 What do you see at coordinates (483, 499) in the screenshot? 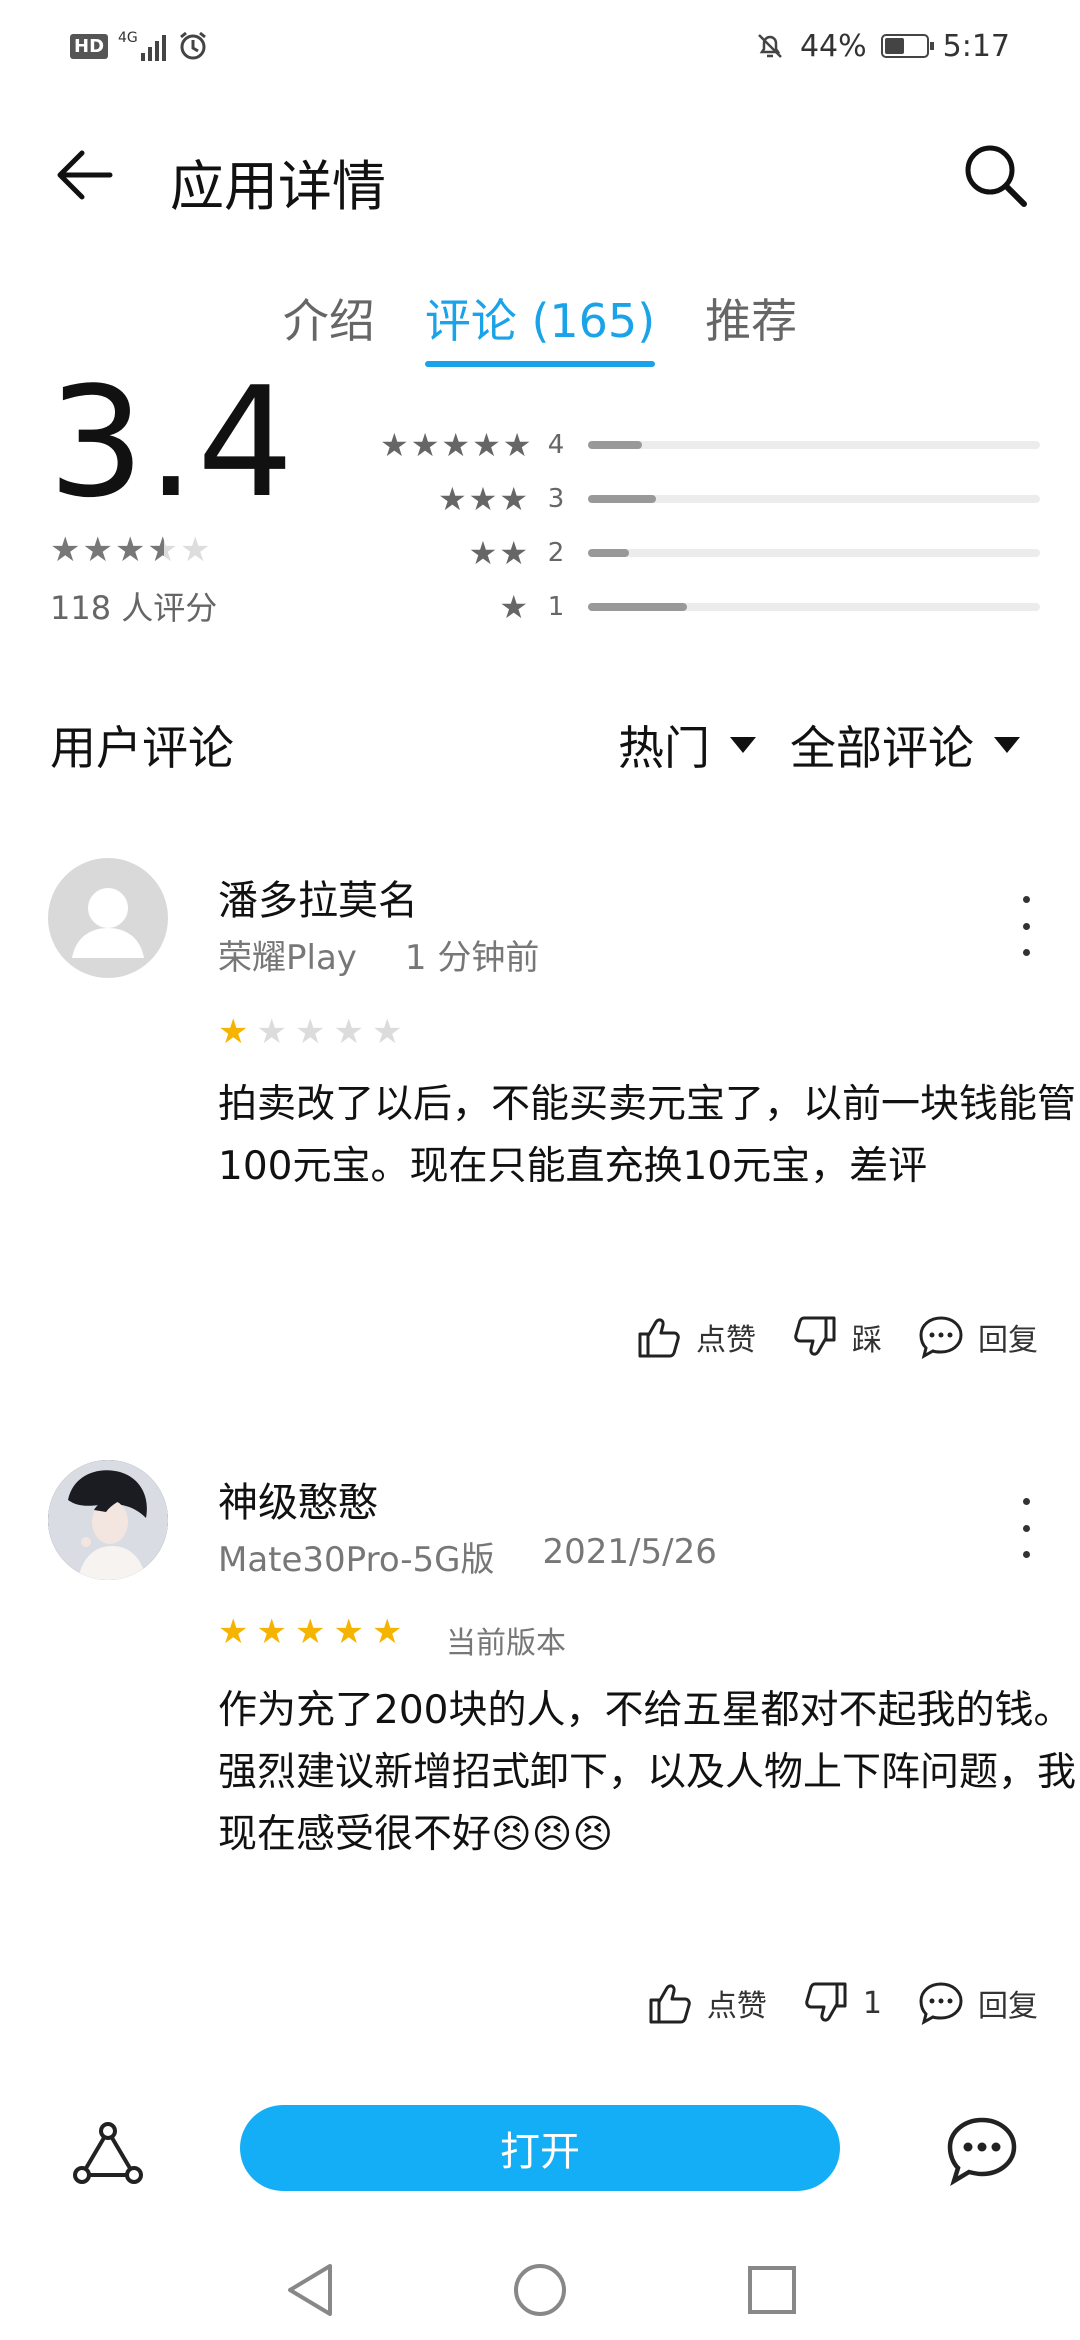
I see `dist-stars: ★★★` at bounding box center [483, 499].